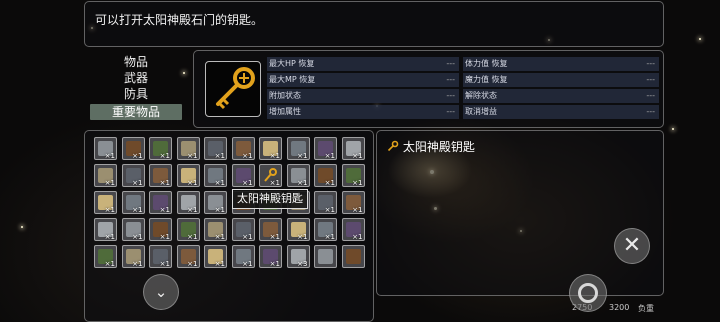  Describe the element at coordinates (302, 264) in the screenshot. I see `item-count: ×3` at that location.